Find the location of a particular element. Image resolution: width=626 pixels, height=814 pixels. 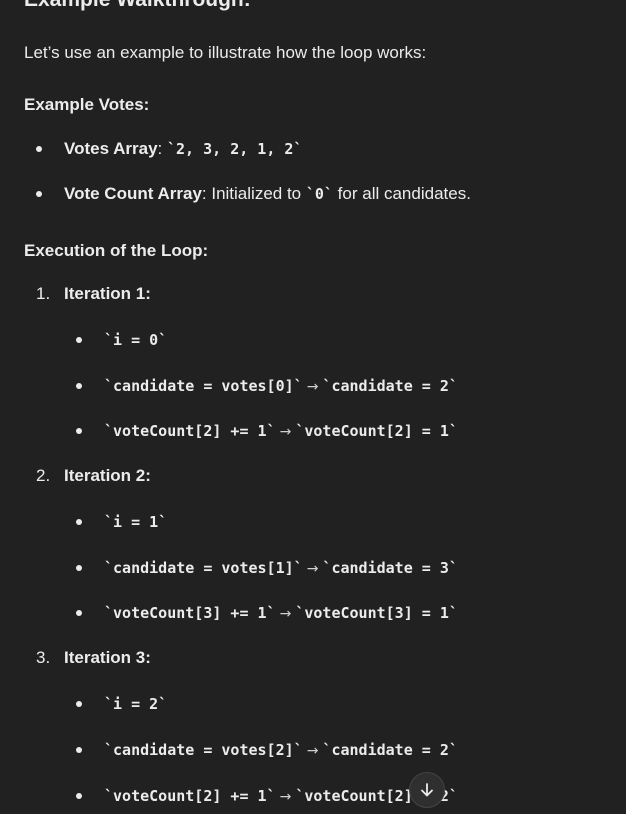

step-item: `candidate = votes[2]` → `candidate = 2` is located at coordinates (281, 750).